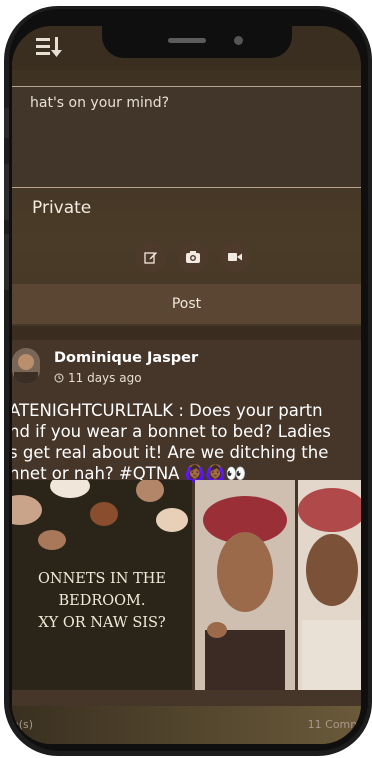 This screenshot has height=758, width=372. Describe the element at coordinates (61, 208) in the screenshot. I see `privacy-selector: Private` at that location.